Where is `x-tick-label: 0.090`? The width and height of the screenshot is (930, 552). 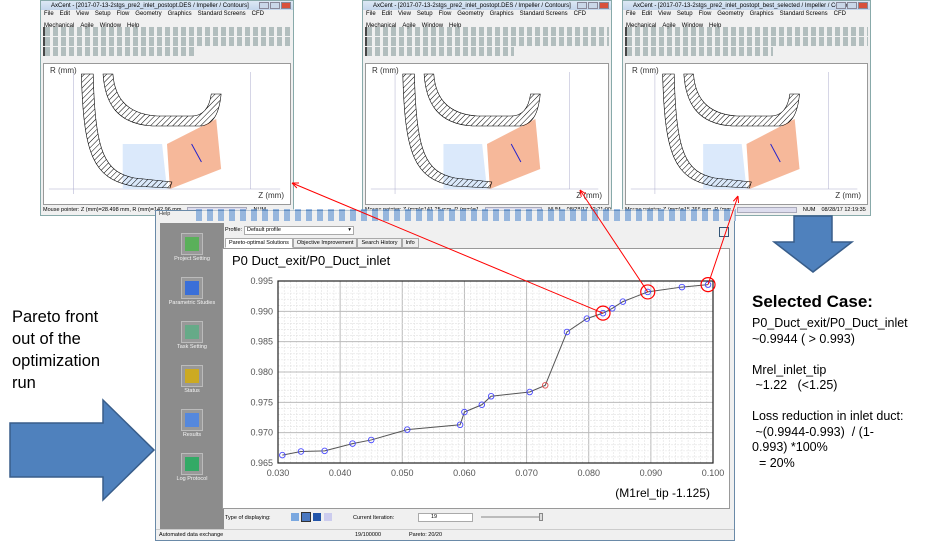
x-tick-label: 0.090 is located at coordinates (651, 473).